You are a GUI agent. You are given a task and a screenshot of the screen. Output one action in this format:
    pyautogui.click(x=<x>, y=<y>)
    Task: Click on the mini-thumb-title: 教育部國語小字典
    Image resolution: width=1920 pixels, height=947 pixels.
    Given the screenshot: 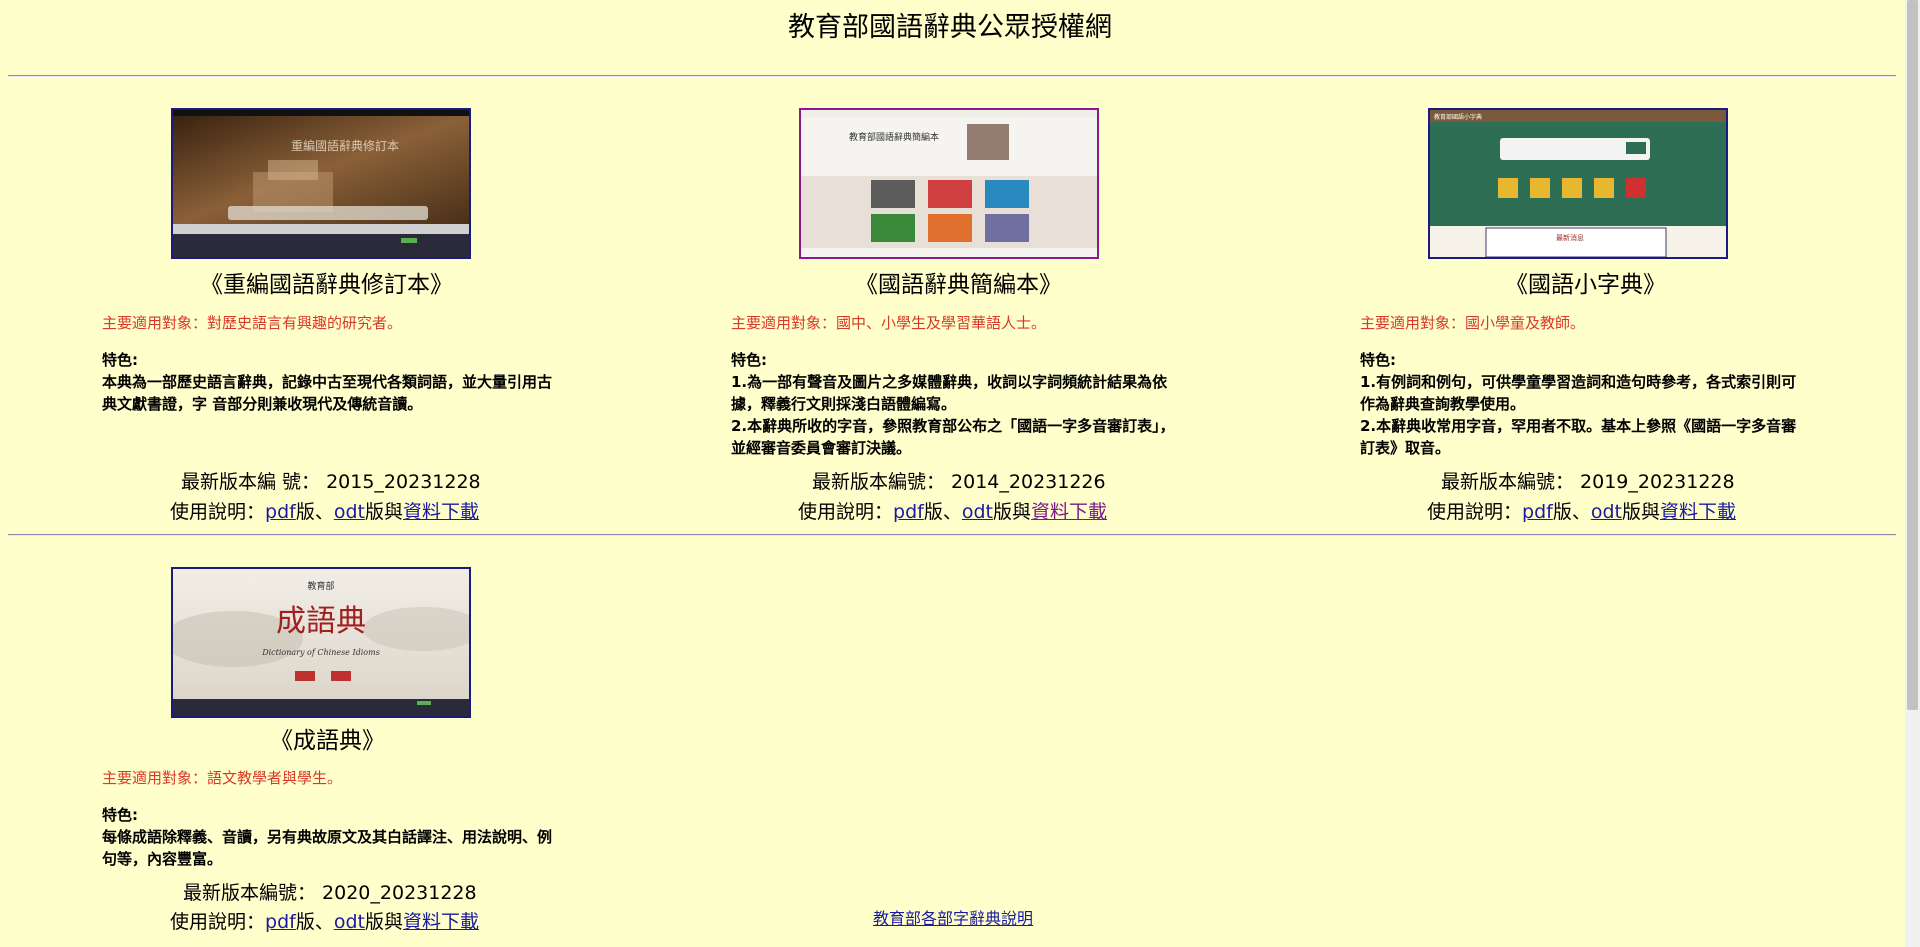 What is the action you would take?
    pyautogui.click(x=1458, y=117)
    